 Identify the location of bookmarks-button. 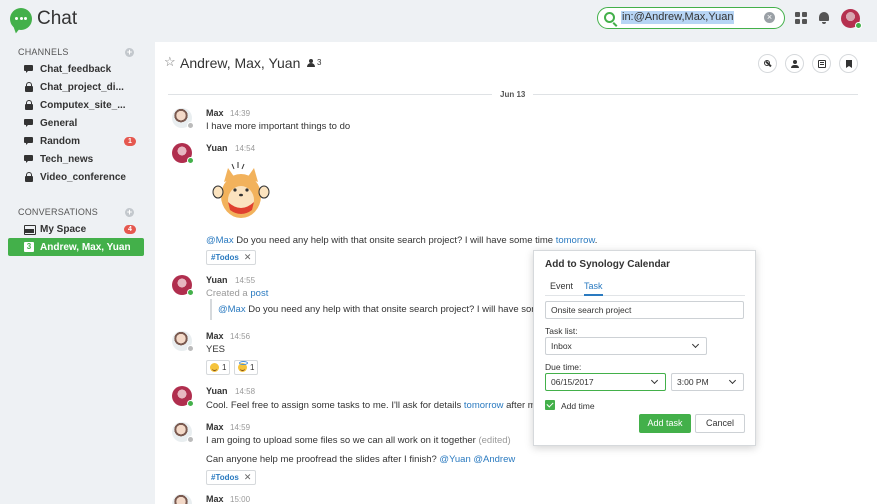
(848, 63).